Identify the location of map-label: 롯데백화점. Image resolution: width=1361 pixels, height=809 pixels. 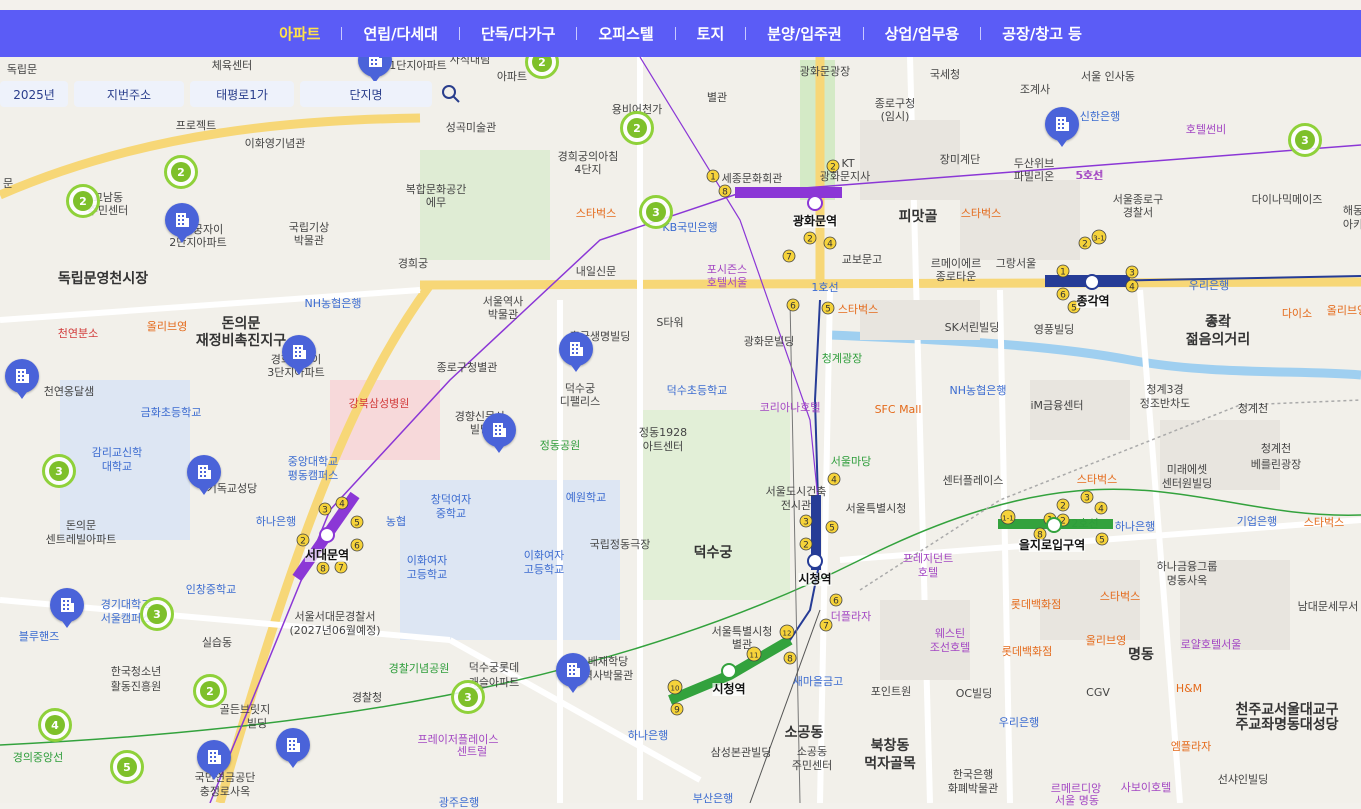
(1036, 604).